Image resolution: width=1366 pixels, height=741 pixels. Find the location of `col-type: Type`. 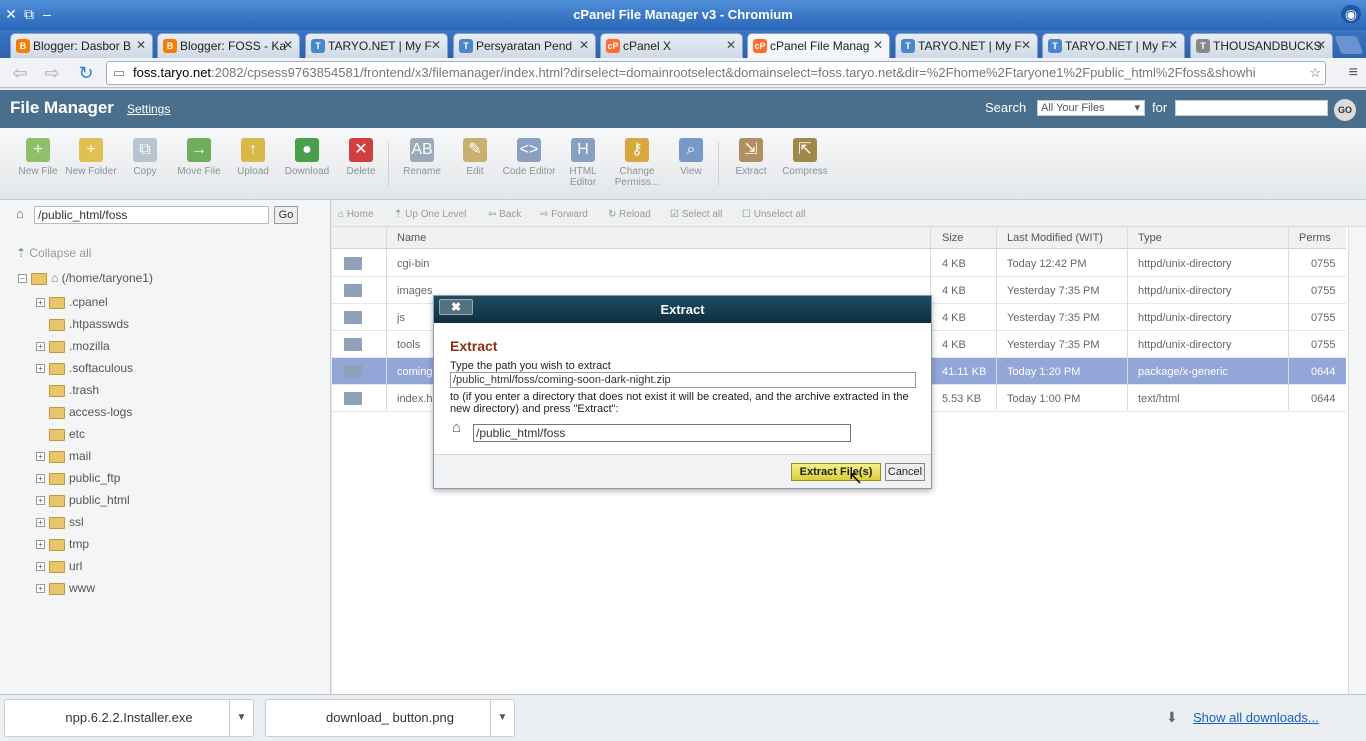

col-type: Type is located at coordinates (1150, 238).